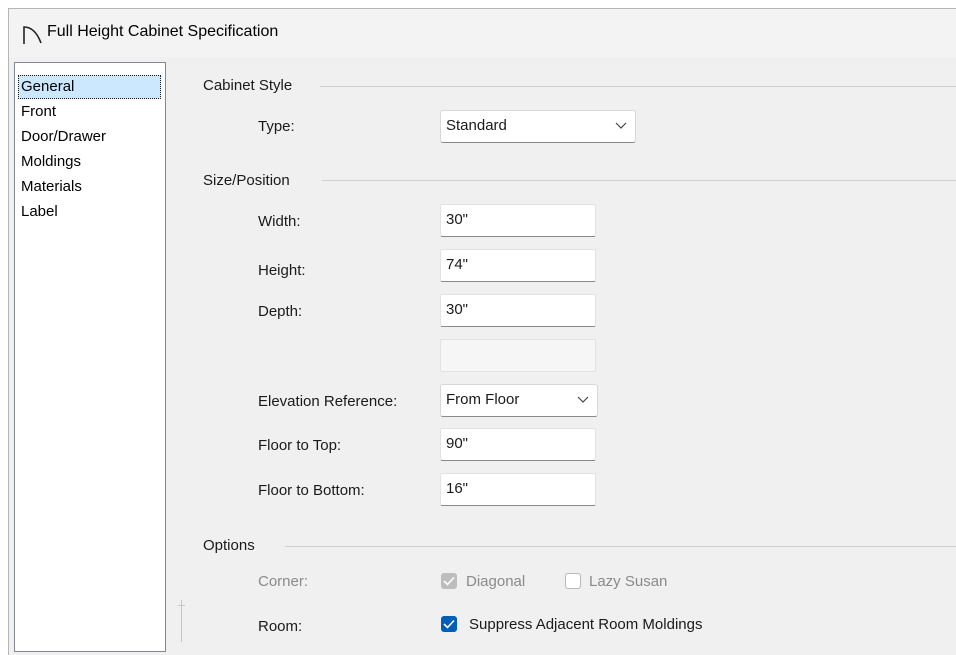 This screenshot has height=655, width=956. Describe the element at coordinates (518, 220) in the screenshot. I see `width-field: 30"` at that location.